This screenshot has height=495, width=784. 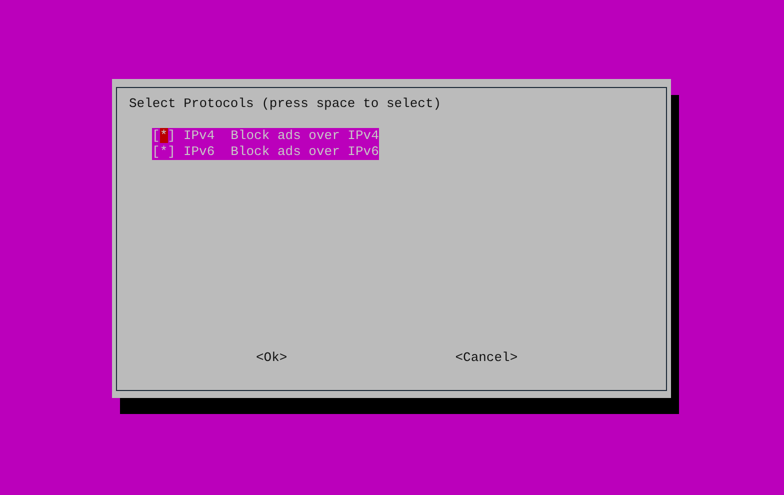 What do you see at coordinates (265, 136) in the screenshot?
I see `checklist-item: [*] IPv4 Block ads over IPv4` at bounding box center [265, 136].